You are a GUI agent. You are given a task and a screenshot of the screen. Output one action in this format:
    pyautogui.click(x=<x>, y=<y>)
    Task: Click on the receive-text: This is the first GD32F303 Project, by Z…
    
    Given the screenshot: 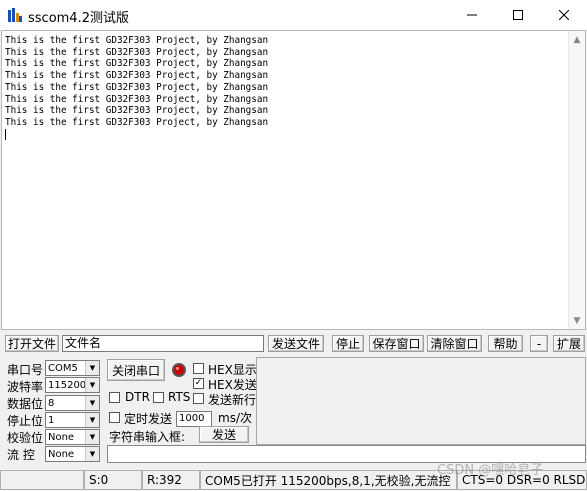 What is the action you would take?
    pyautogui.click(x=136, y=82)
    